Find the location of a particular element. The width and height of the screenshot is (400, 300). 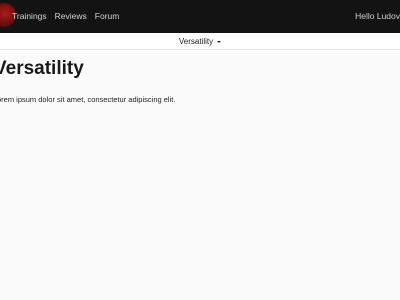

sub-navbar: Versatility is located at coordinates (200, 41).